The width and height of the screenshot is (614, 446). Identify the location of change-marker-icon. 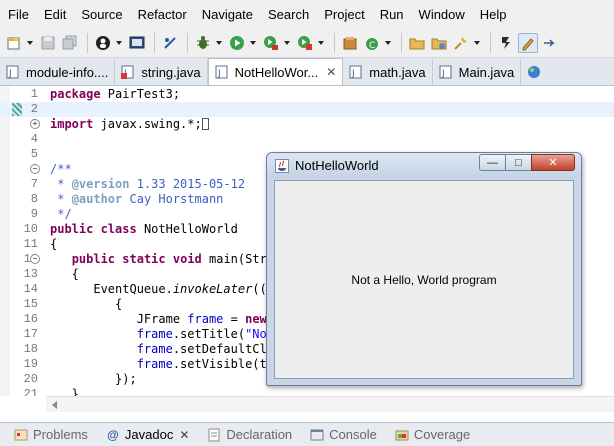
(17, 109).